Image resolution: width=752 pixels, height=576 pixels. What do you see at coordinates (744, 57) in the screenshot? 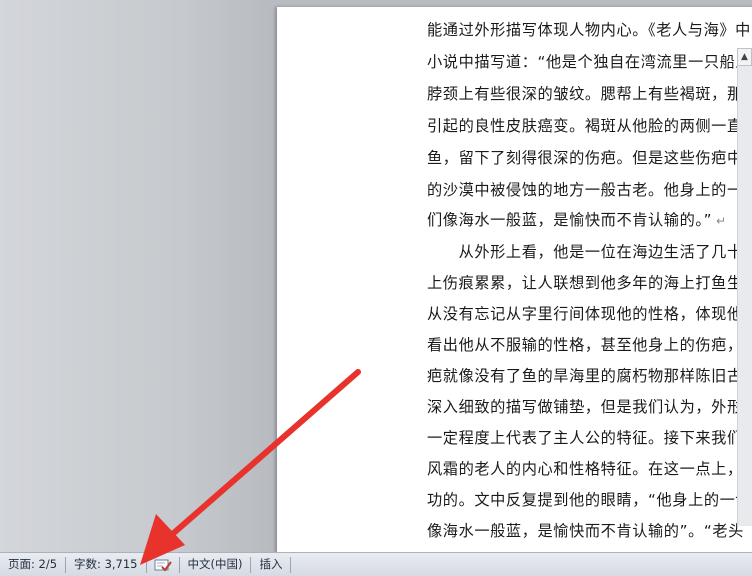
I see `scroll-up-button: ▲` at bounding box center [744, 57].